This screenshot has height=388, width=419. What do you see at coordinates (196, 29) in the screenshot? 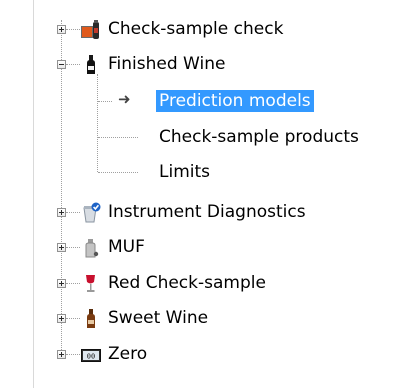
I see `tree-node-label: Check-sample check` at bounding box center [196, 29].